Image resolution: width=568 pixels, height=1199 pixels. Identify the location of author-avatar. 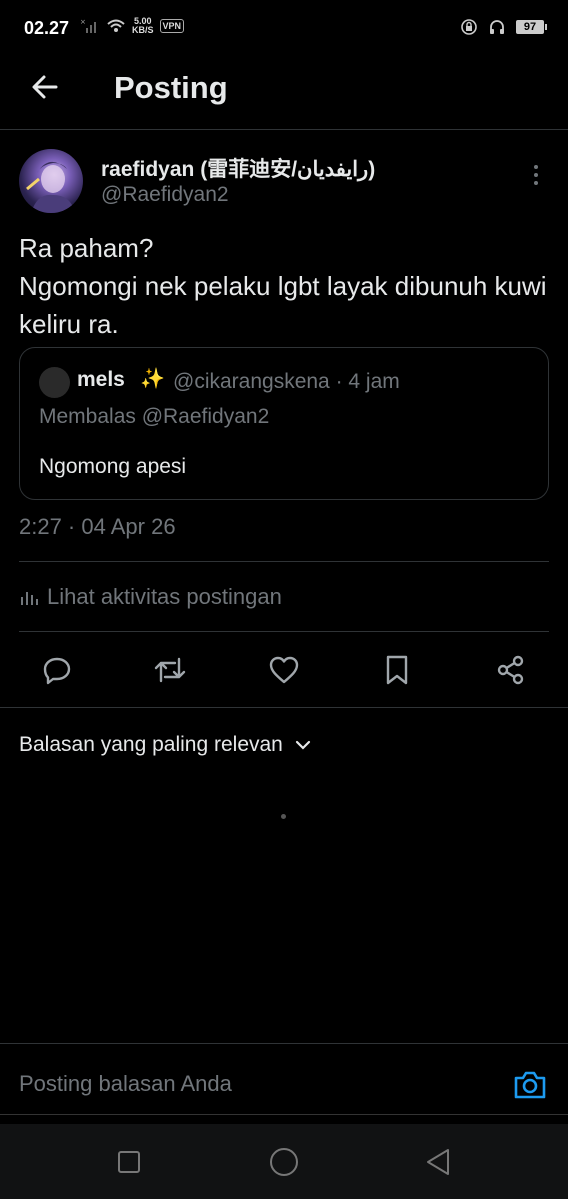
(51, 181).